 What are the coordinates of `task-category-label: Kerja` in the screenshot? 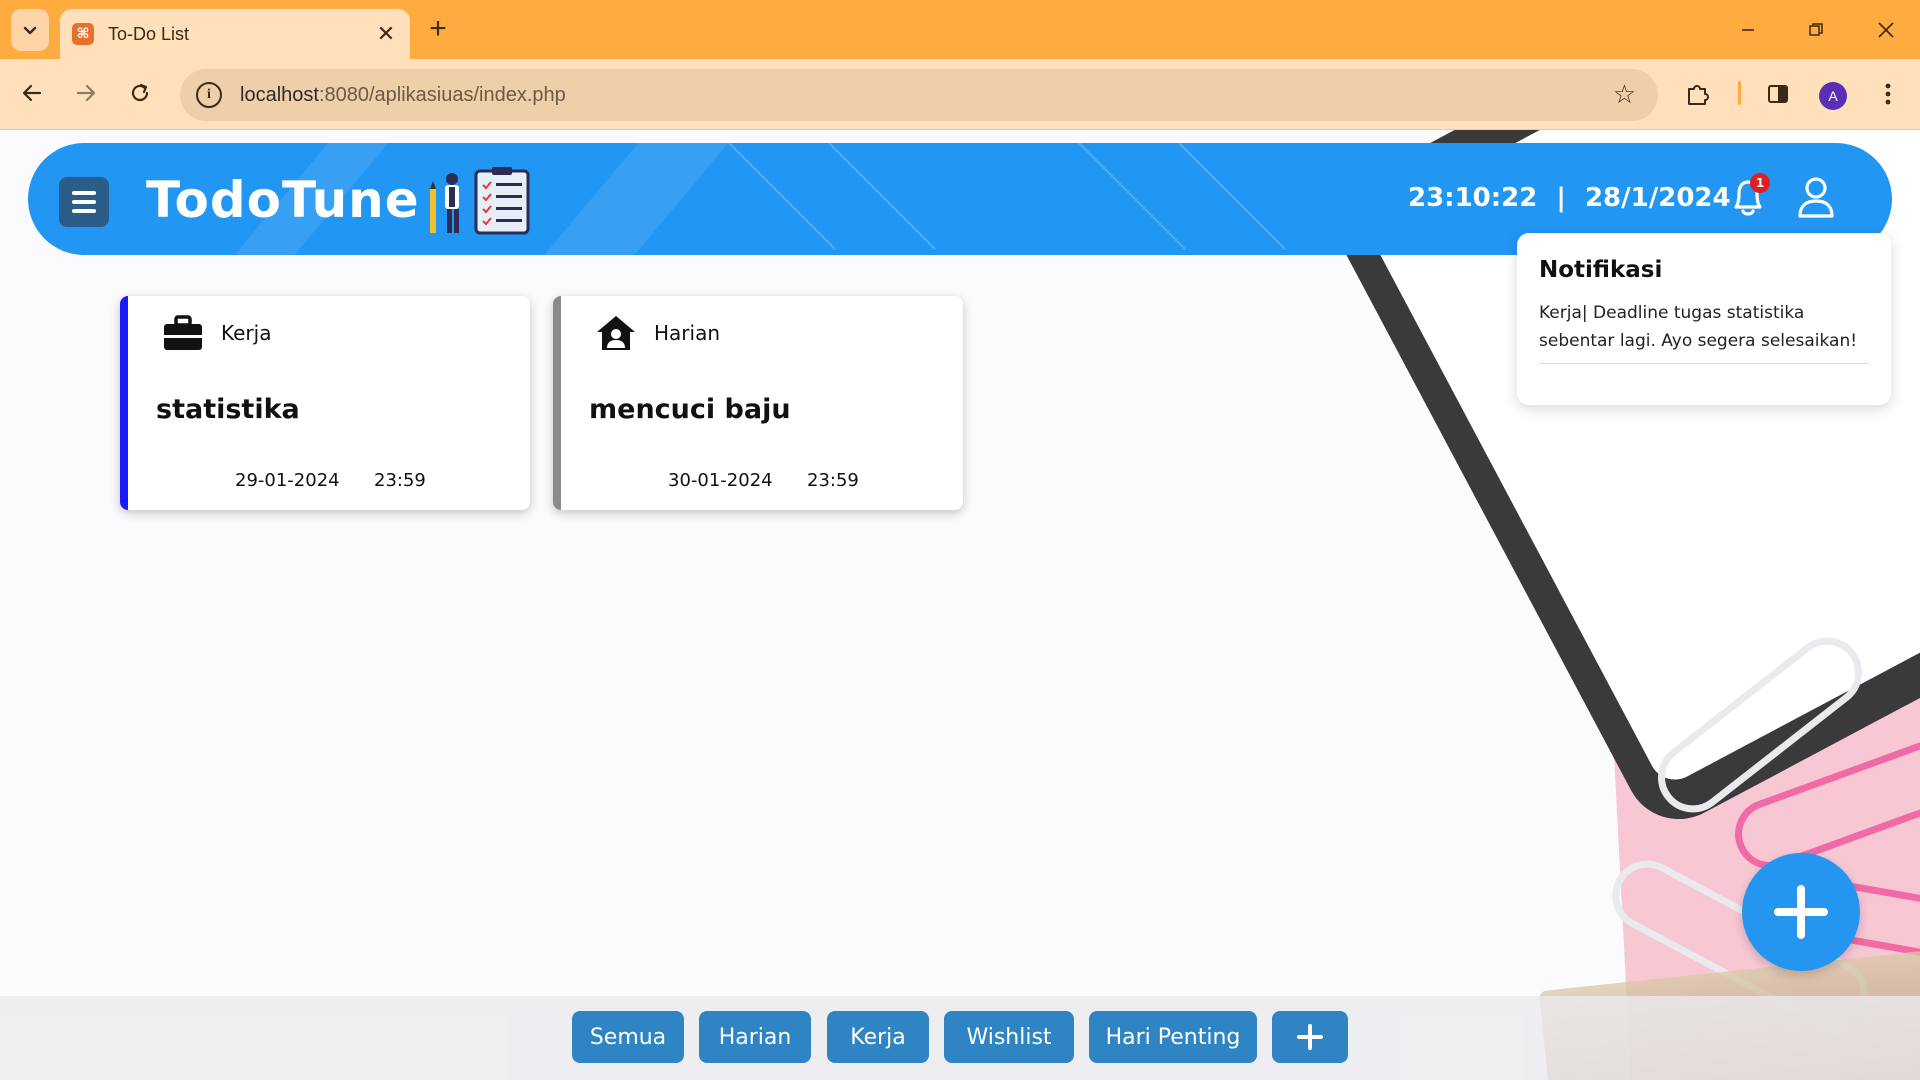 It's located at (246, 333).